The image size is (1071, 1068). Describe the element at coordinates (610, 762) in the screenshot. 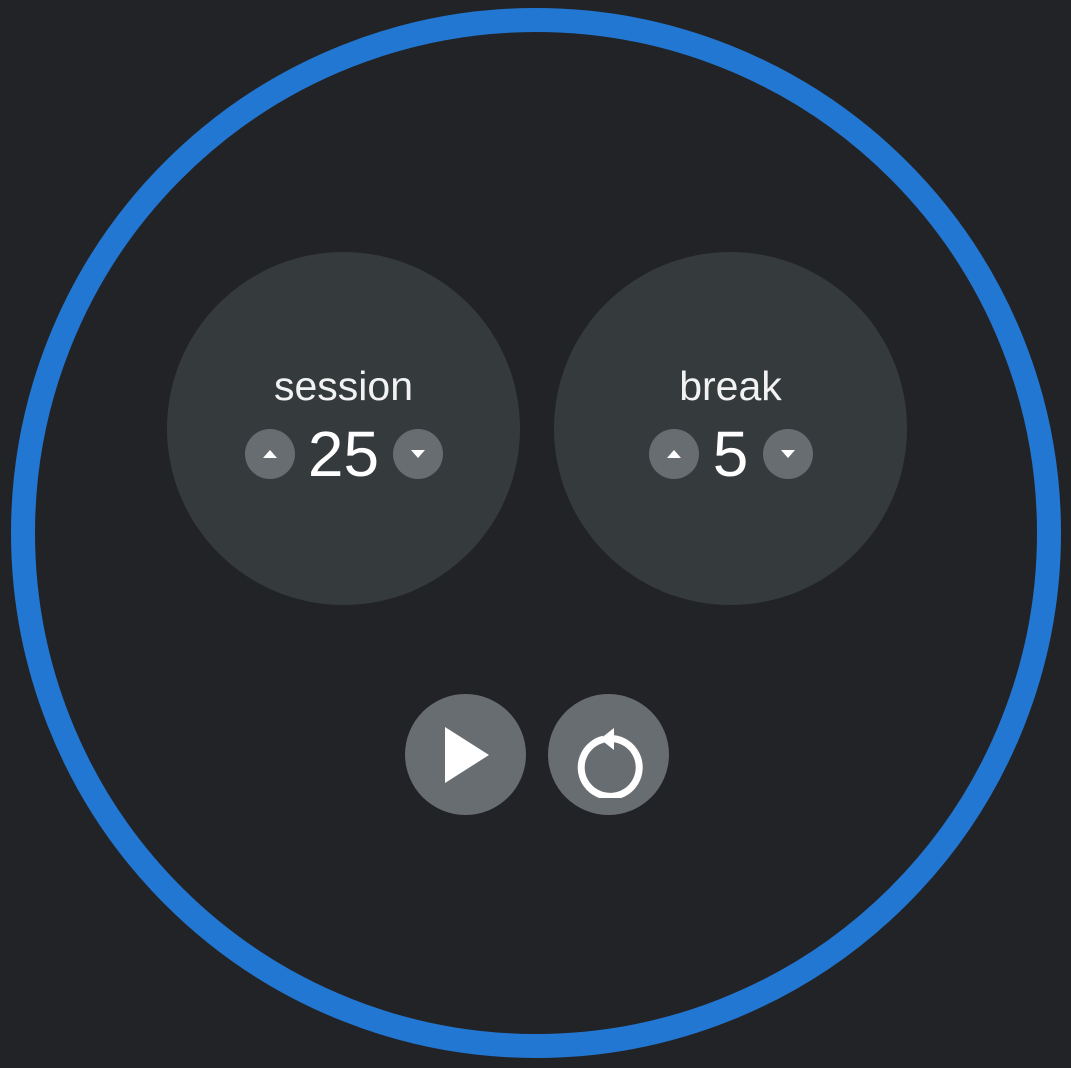

I see `reset-icon` at that location.